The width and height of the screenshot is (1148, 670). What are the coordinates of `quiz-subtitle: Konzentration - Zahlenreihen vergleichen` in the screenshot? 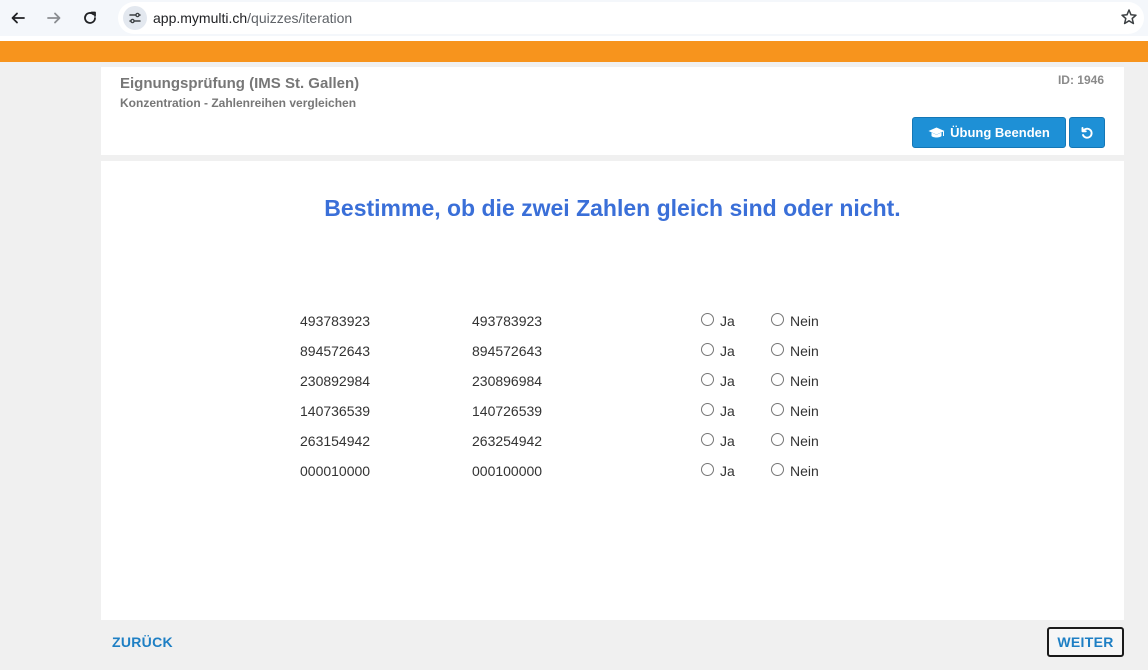 It's located at (238, 103).